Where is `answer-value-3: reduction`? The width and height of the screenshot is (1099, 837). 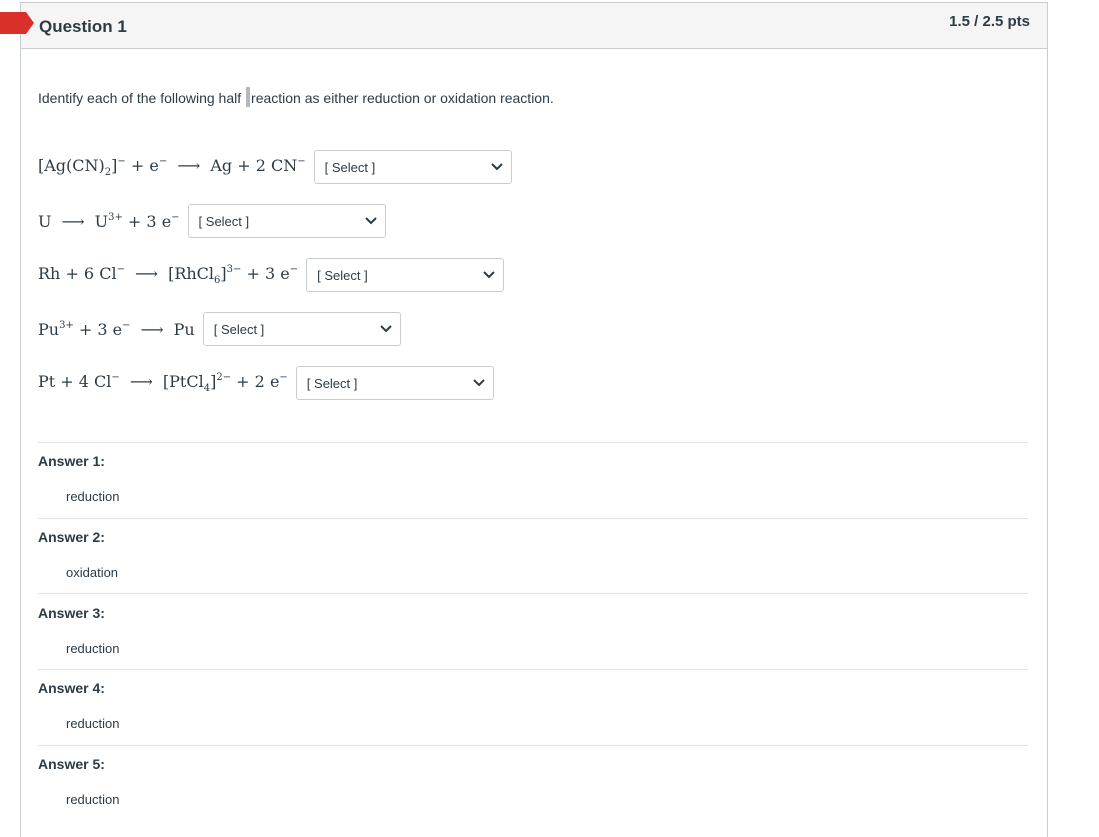
answer-value-3: reduction is located at coordinates (93, 648).